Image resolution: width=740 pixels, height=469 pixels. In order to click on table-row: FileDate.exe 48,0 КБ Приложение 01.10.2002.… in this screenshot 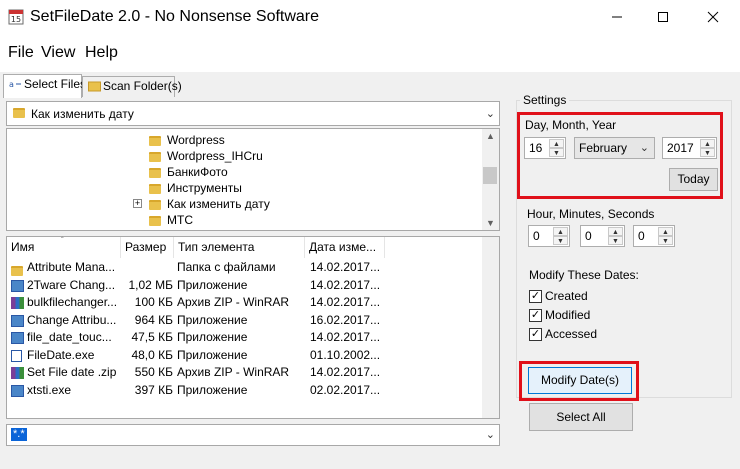, I will do `click(245, 356)`.